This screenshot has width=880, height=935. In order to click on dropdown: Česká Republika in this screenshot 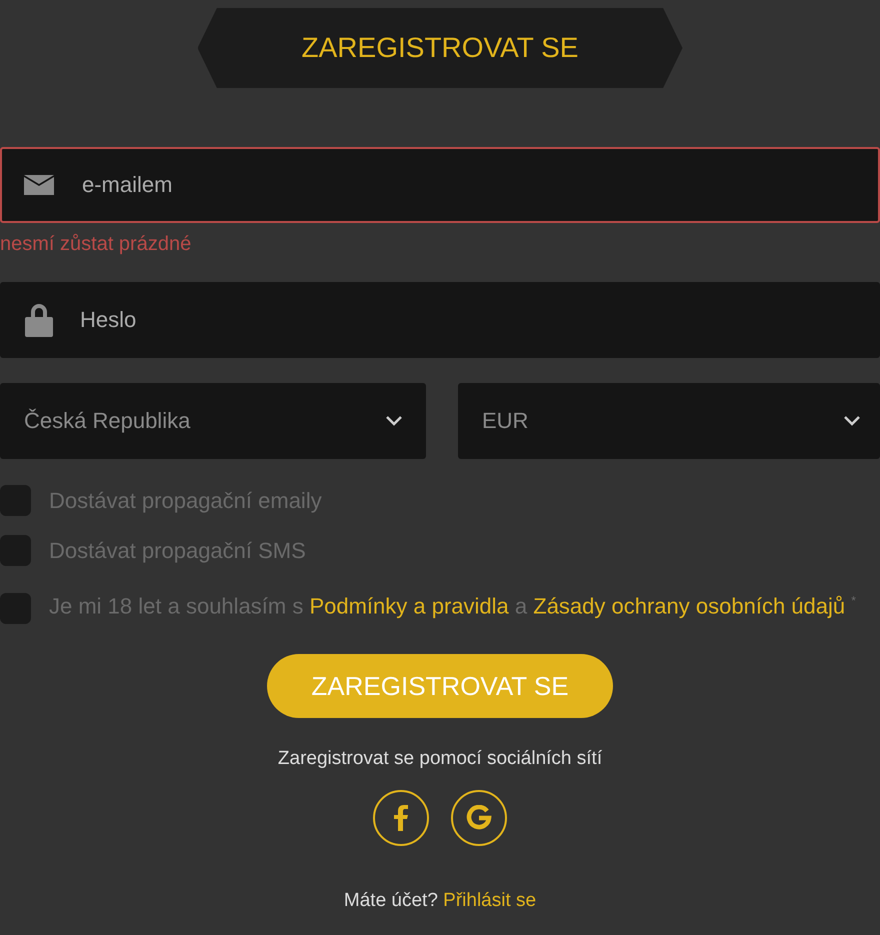, I will do `click(213, 421)`.